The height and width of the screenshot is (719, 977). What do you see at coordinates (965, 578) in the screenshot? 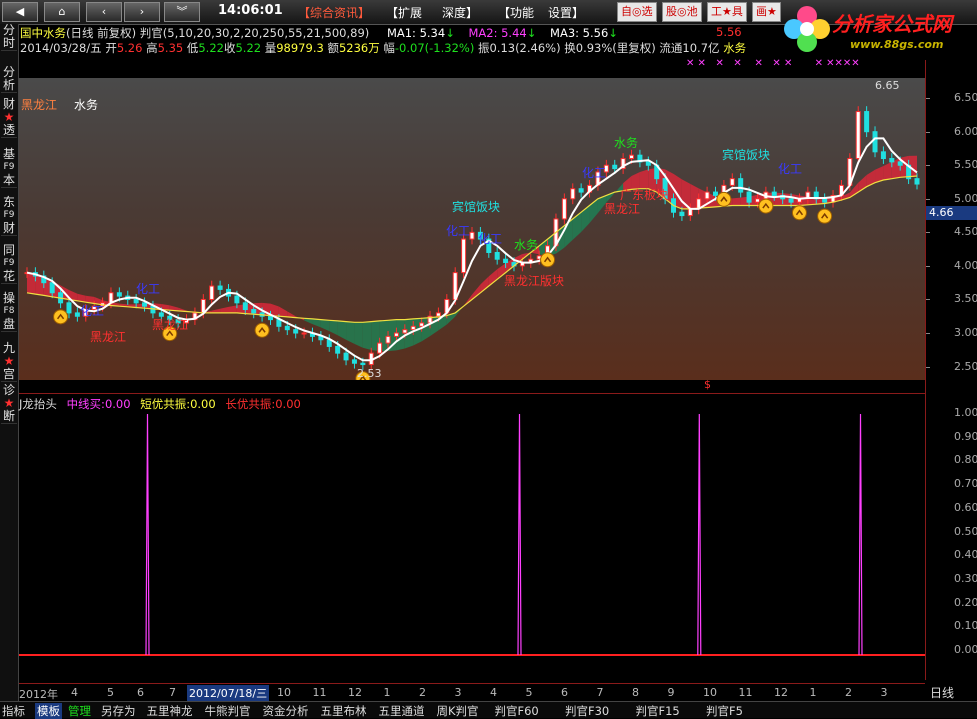
I see `indicator-tick: 0.30` at bounding box center [965, 578].